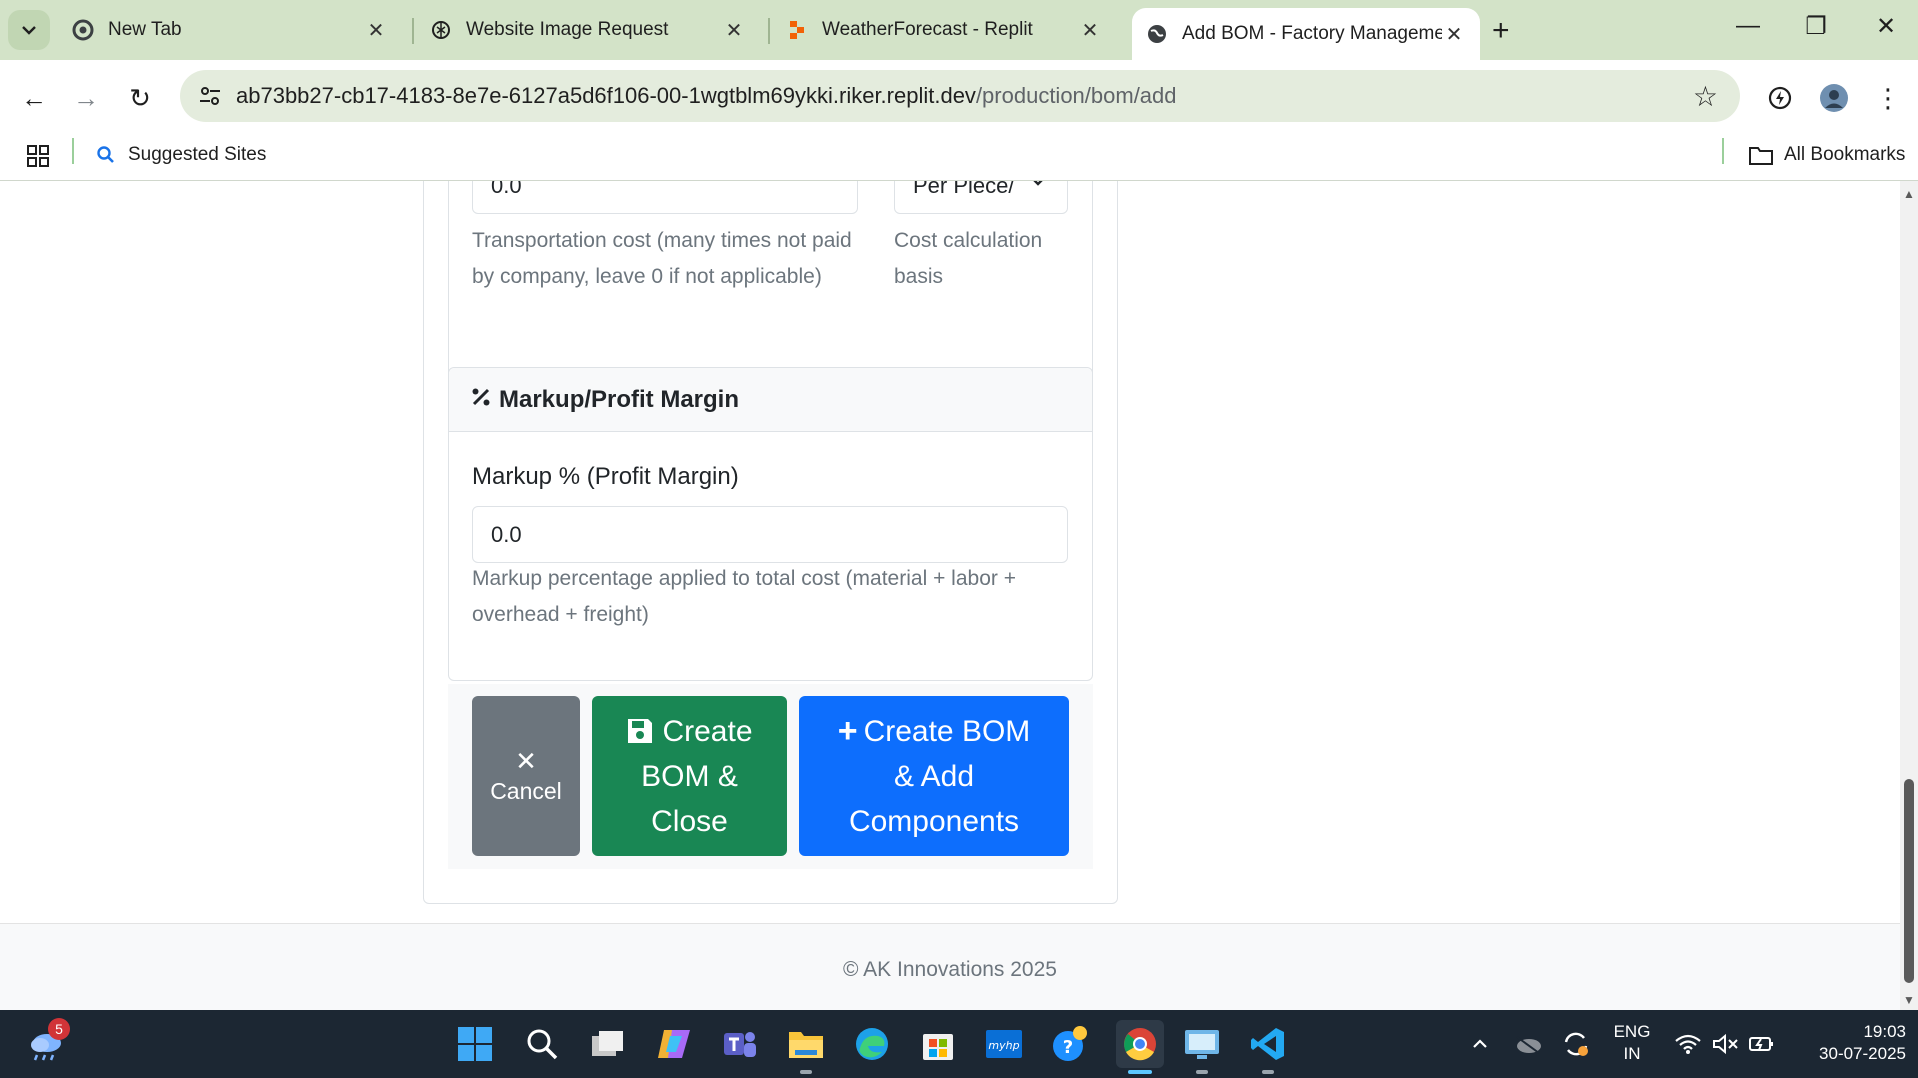 The height and width of the screenshot is (1078, 1918). Describe the element at coordinates (1909, 1000) in the screenshot. I see `scroll-down-arrow-icon: ▼` at that location.